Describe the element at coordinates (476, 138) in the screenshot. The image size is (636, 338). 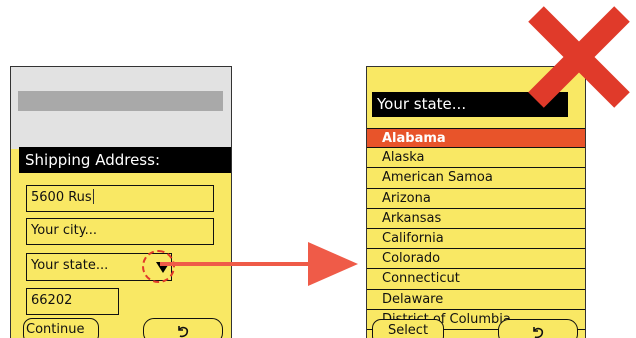
I see `list-item: Alabama` at that location.